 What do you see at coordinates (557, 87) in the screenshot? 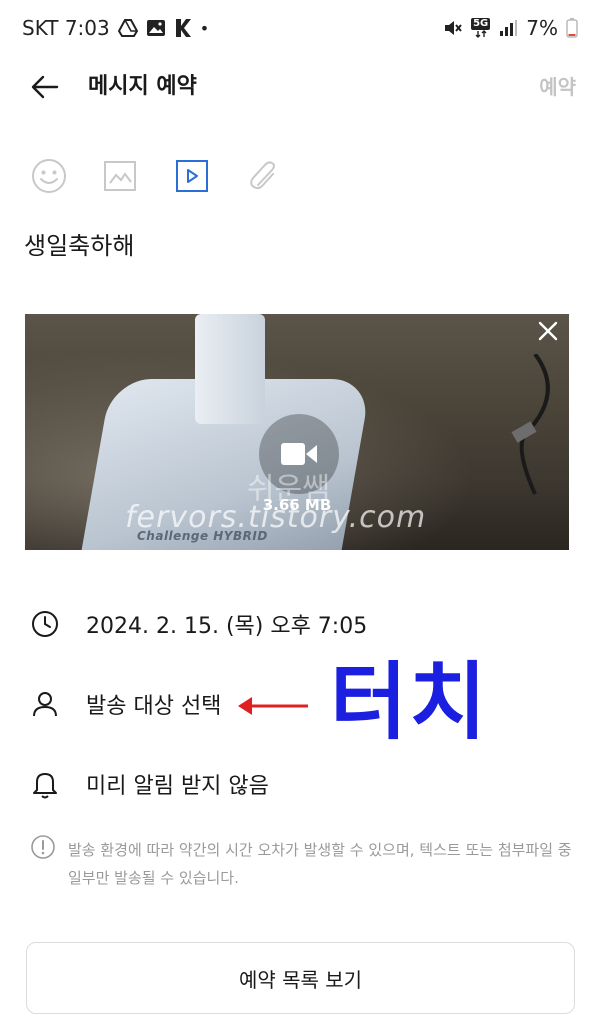
I see `reserve-button: 예약` at bounding box center [557, 87].